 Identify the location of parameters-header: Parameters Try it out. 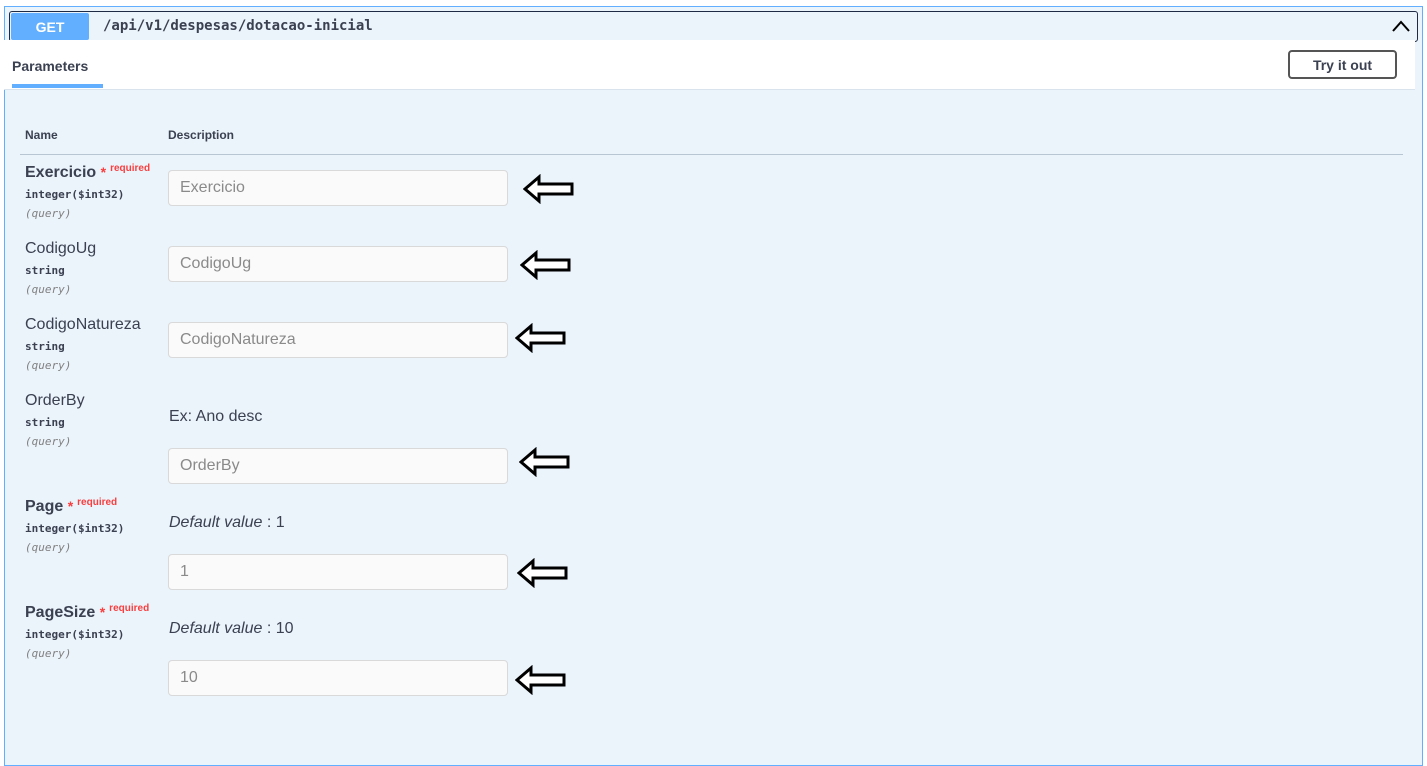
(709, 65).